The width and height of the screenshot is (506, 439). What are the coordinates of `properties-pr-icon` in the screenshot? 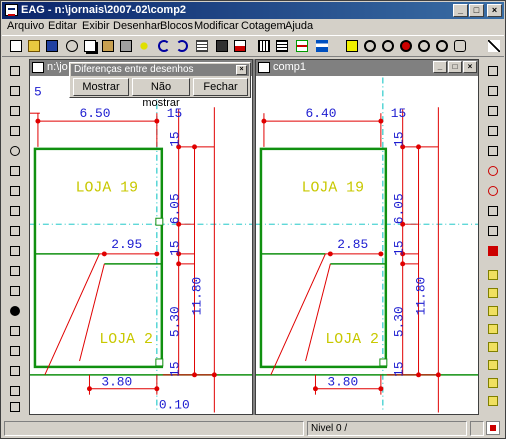 It's located at (493, 251).